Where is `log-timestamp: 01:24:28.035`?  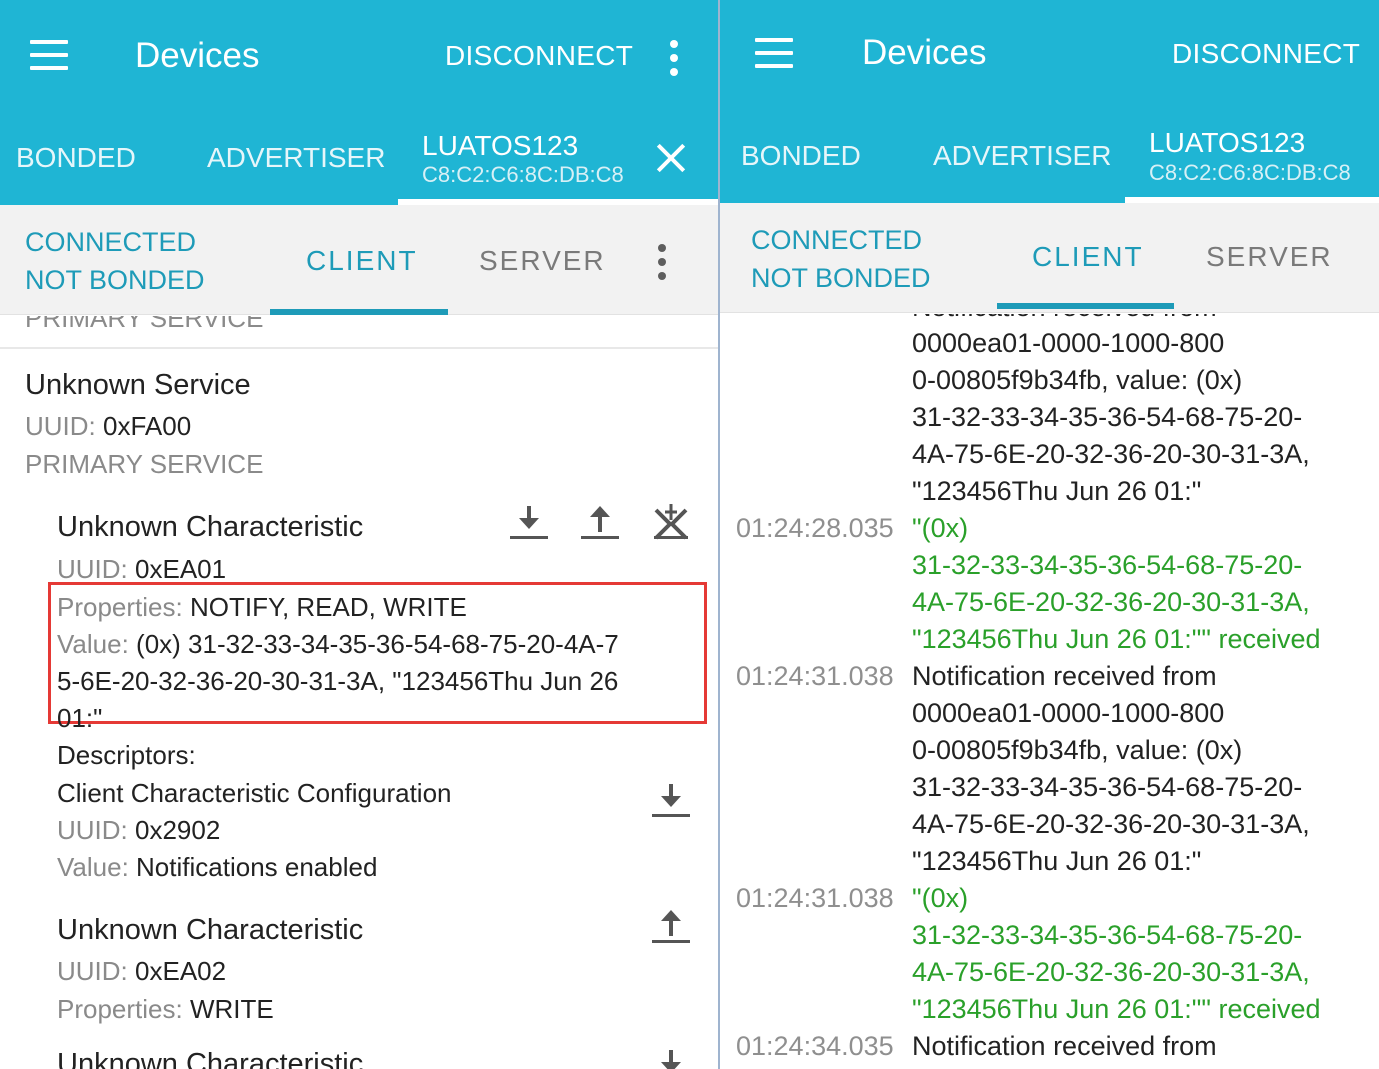 log-timestamp: 01:24:28.035 is located at coordinates (815, 528).